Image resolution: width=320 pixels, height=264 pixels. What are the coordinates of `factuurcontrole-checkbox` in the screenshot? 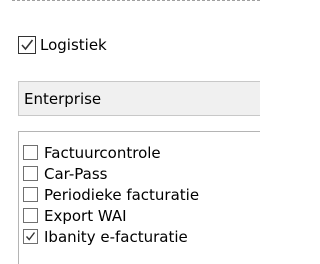 It's located at (30, 152).